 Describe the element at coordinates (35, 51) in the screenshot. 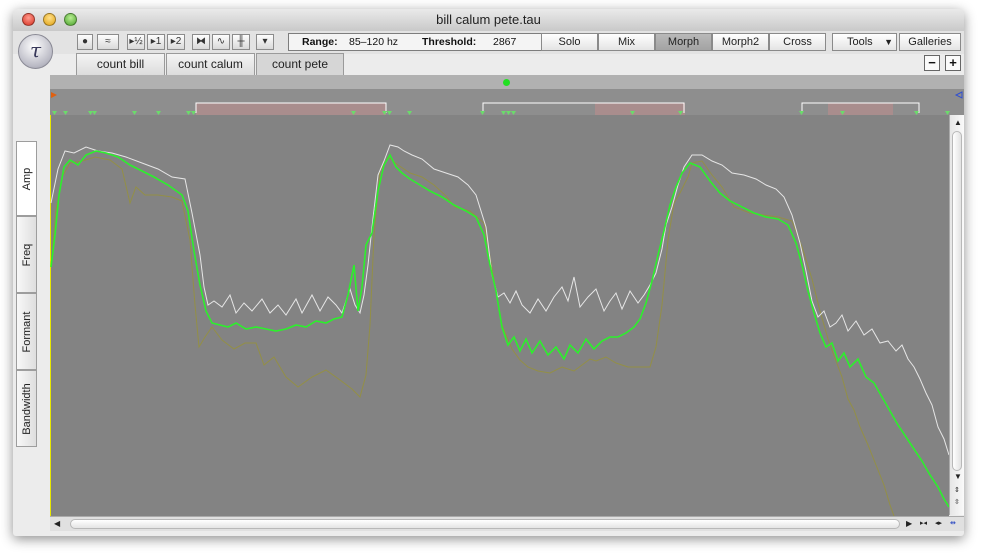

I see `tau-logo-icon: τ` at that location.